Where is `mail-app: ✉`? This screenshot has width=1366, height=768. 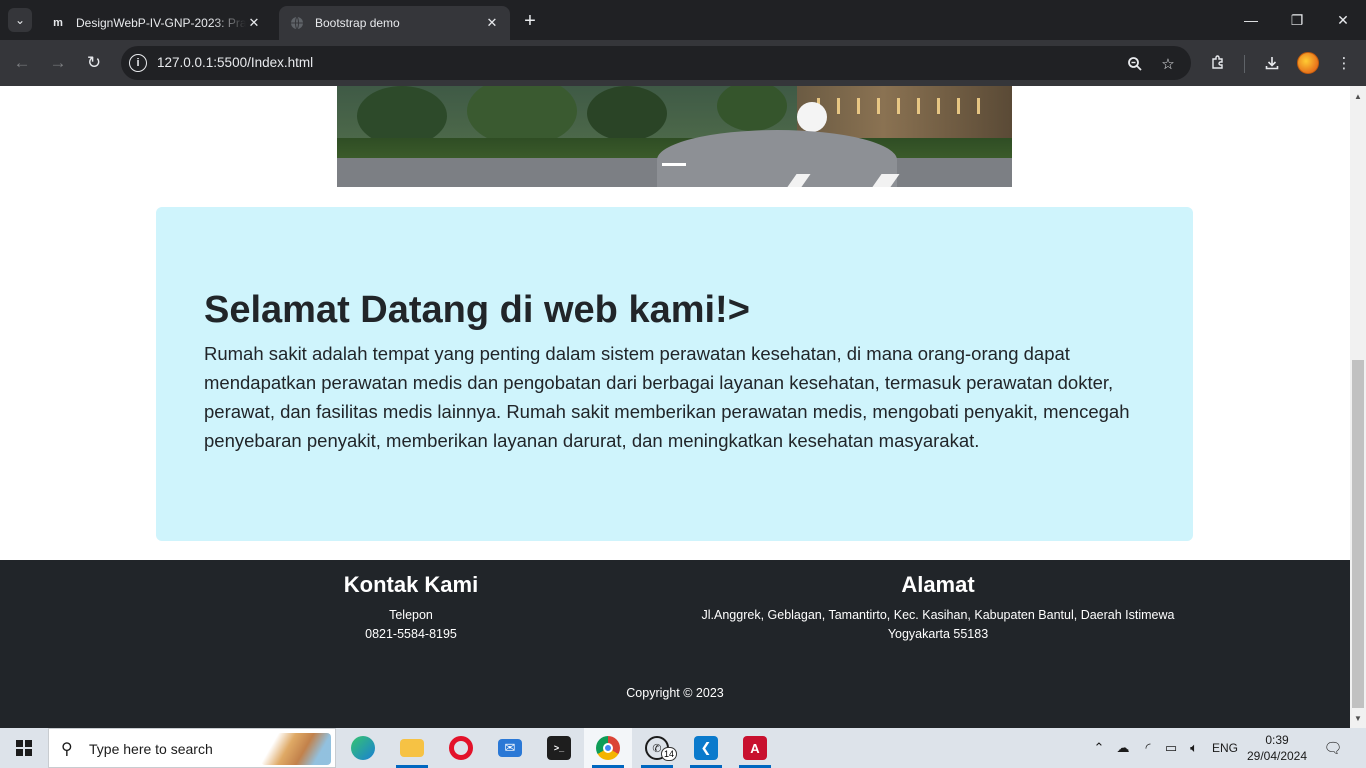 mail-app: ✉ is located at coordinates (510, 748).